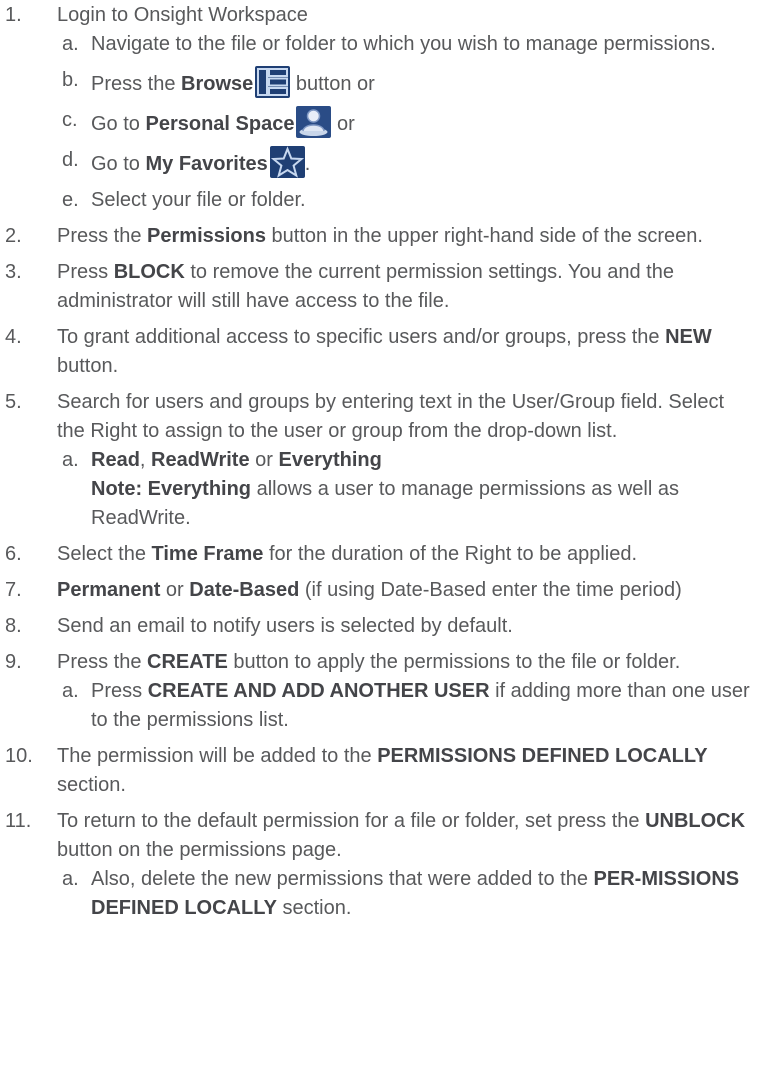 The height and width of the screenshot is (1081, 759). I want to click on step-number: 10., so click(19, 756).